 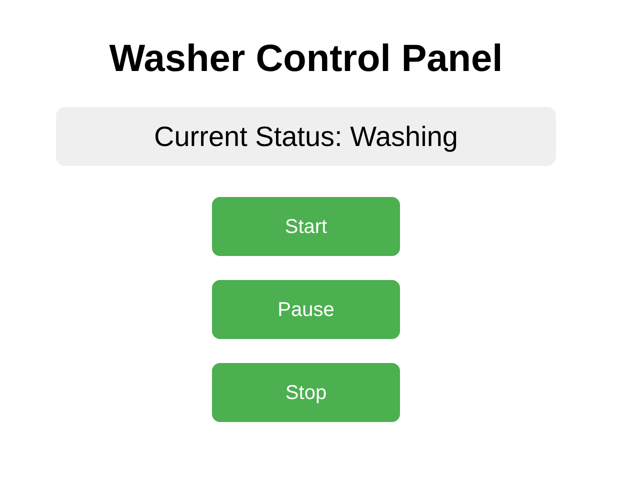 I want to click on status-display: Current Status: Washing, so click(x=306, y=136).